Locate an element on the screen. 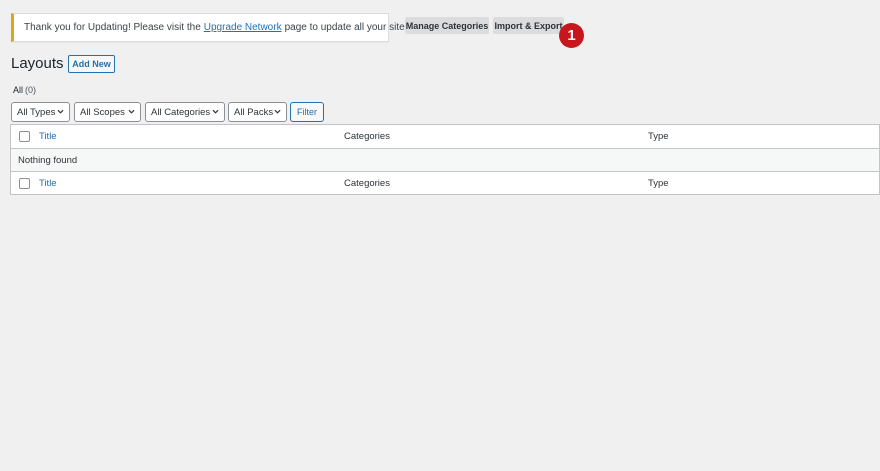 This screenshot has width=880, height=471. table-empty-row: Nothing found is located at coordinates (445, 160).